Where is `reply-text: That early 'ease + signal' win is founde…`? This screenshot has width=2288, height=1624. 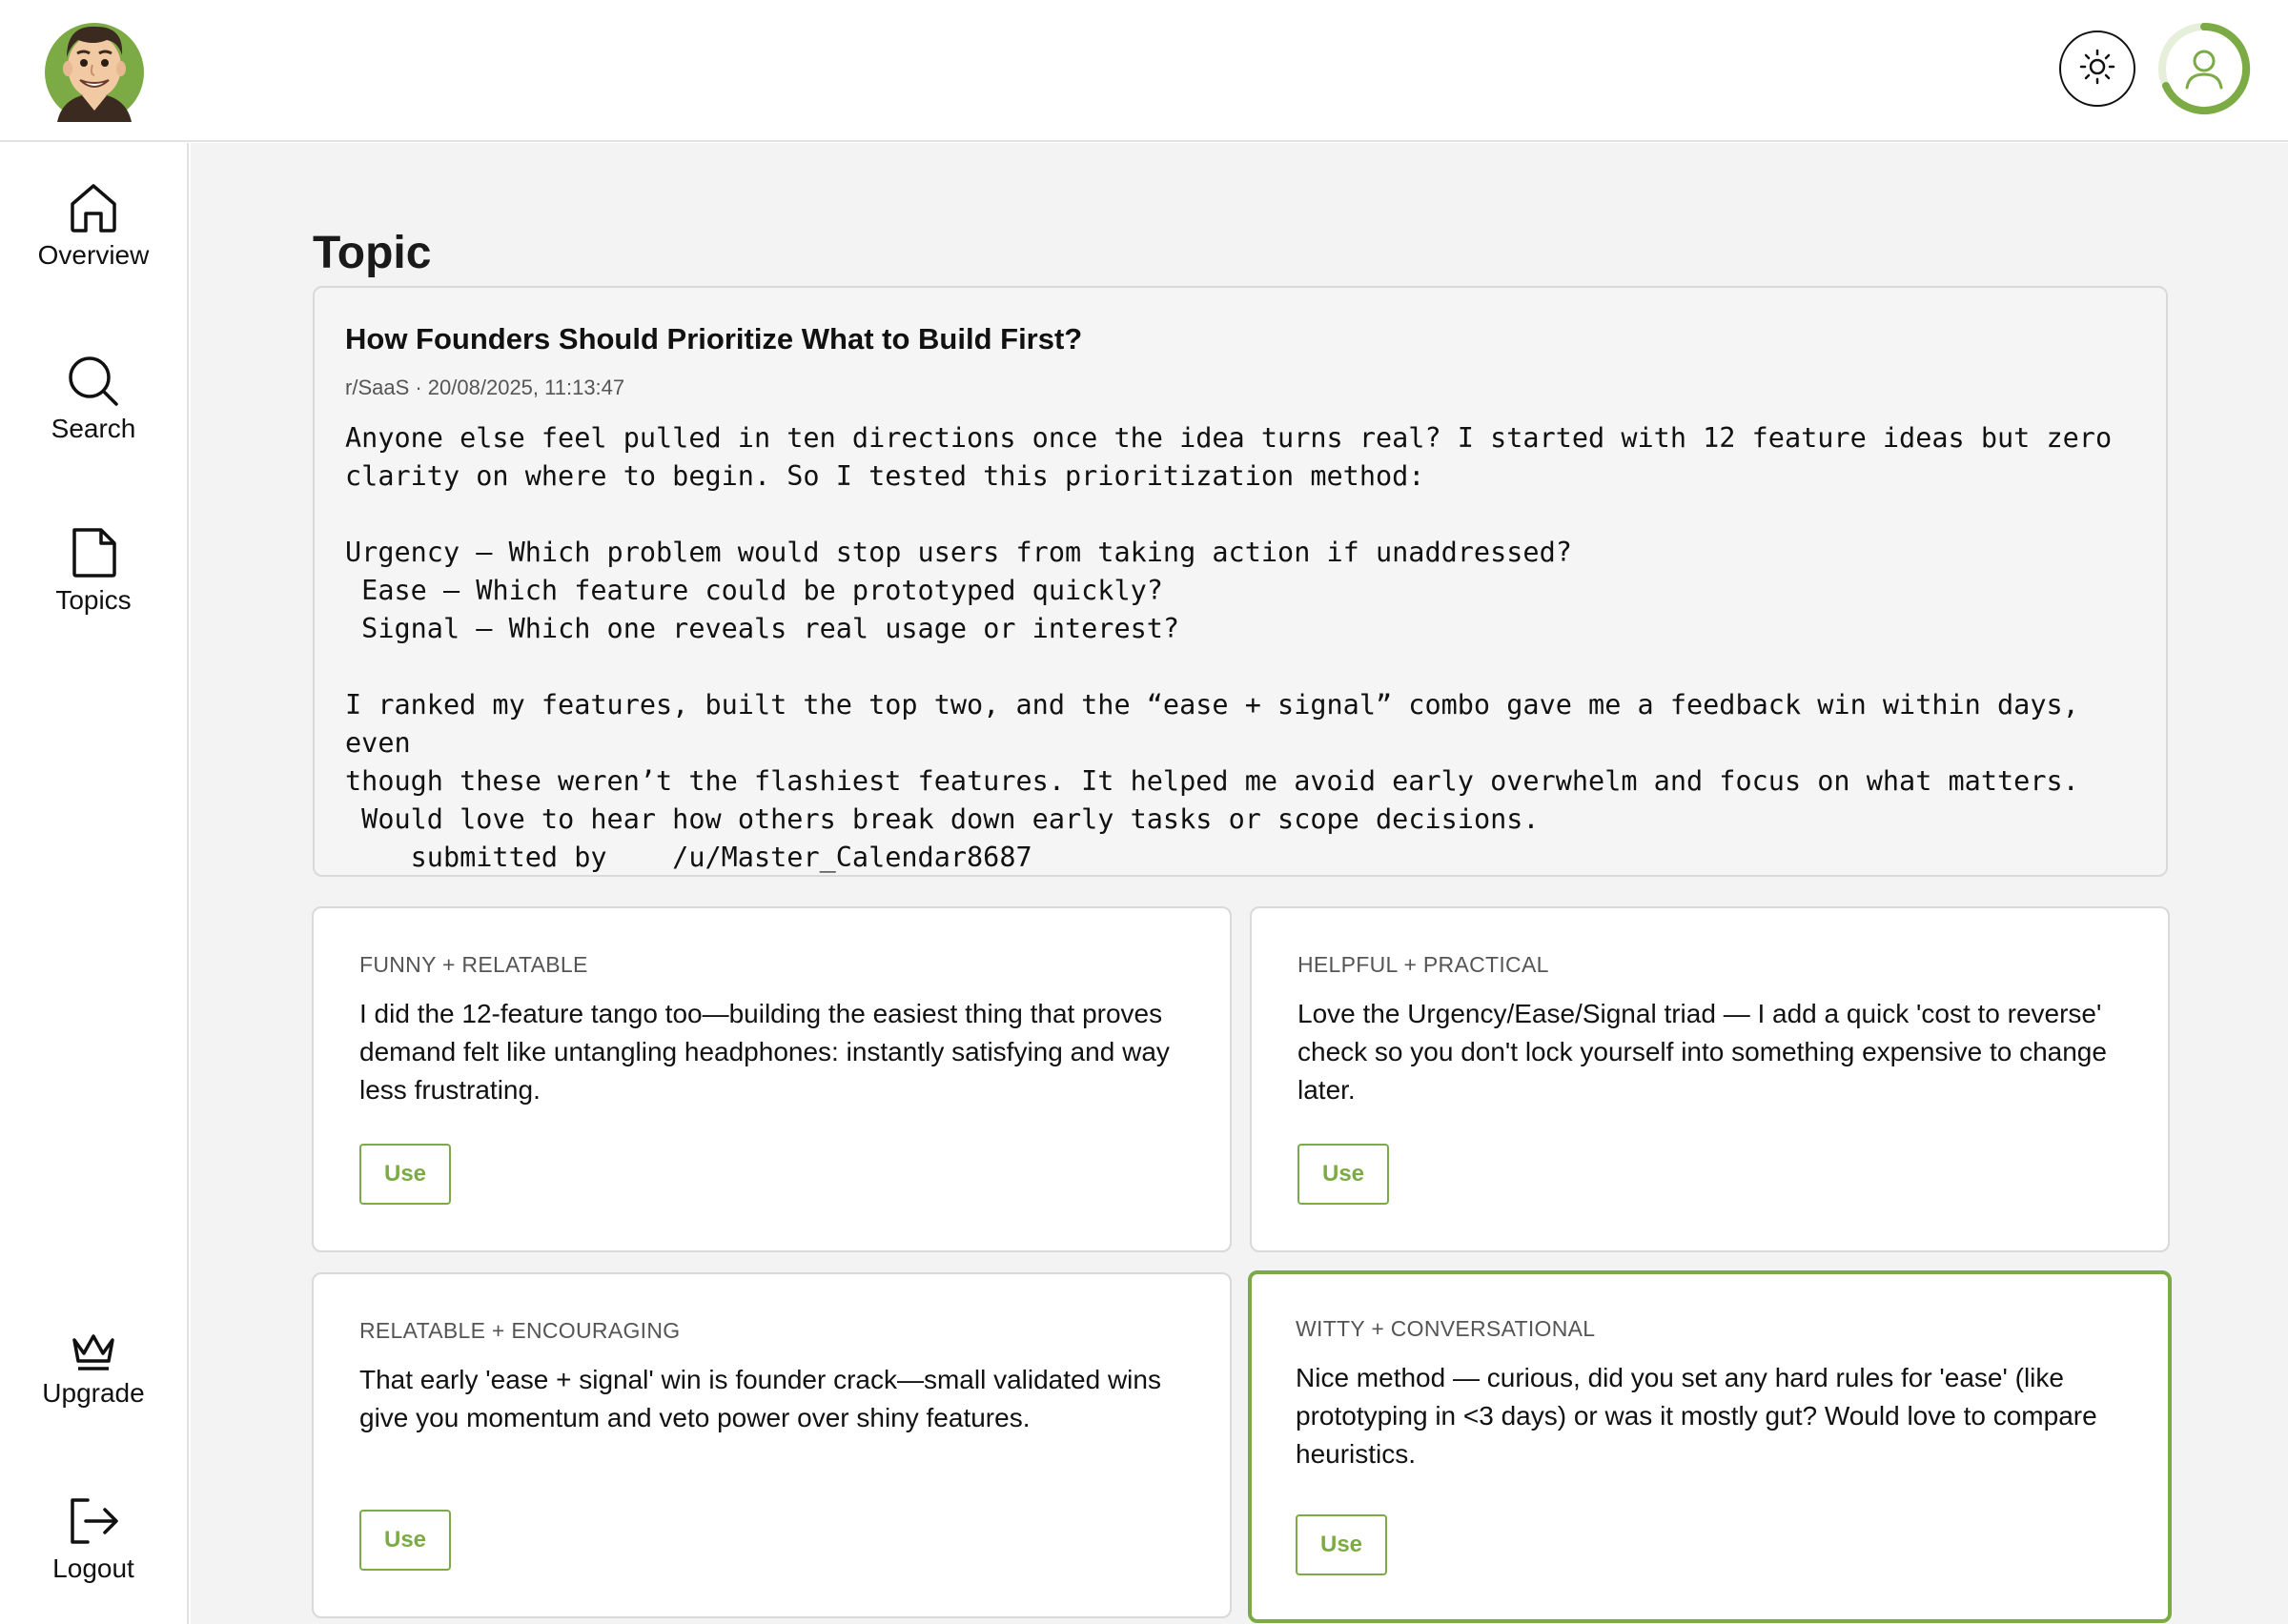 reply-text: That early 'ease + signal' win is founde… is located at coordinates (760, 1398).